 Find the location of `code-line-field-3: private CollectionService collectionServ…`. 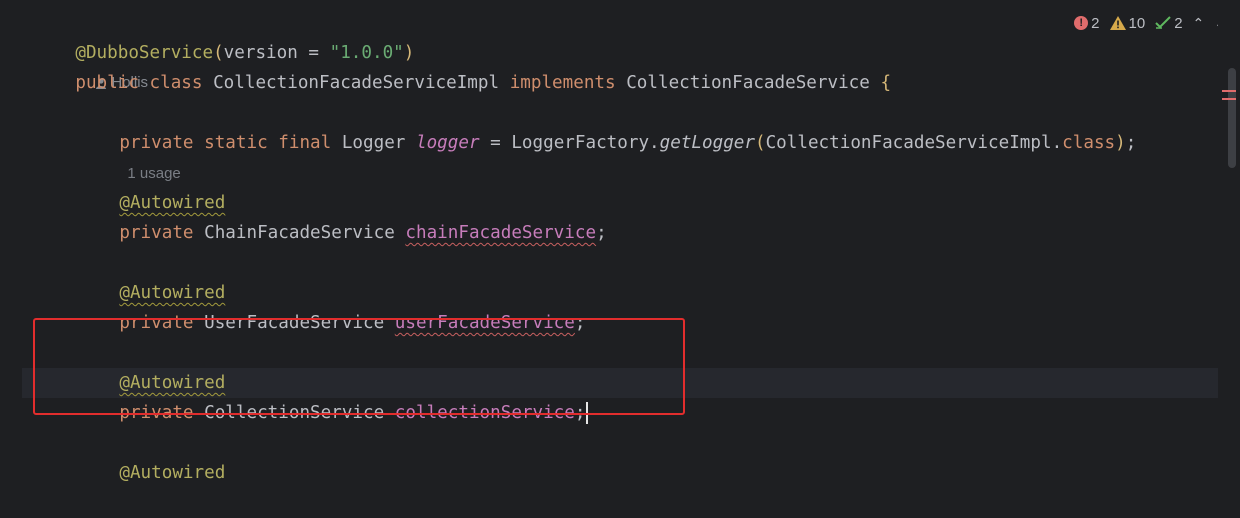

code-line-field-3: private CollectionService collectionServ… is located at coordinates (333, 396).